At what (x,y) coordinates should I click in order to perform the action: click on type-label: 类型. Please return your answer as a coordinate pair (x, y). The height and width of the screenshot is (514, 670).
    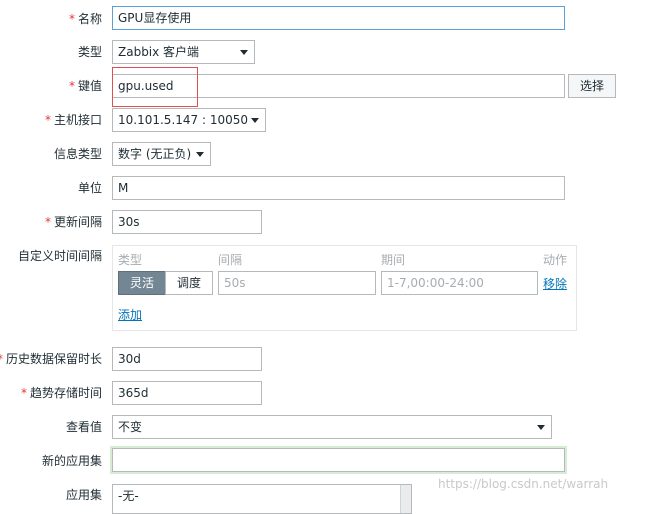
    Looking at the image, I should click on (89, 52).